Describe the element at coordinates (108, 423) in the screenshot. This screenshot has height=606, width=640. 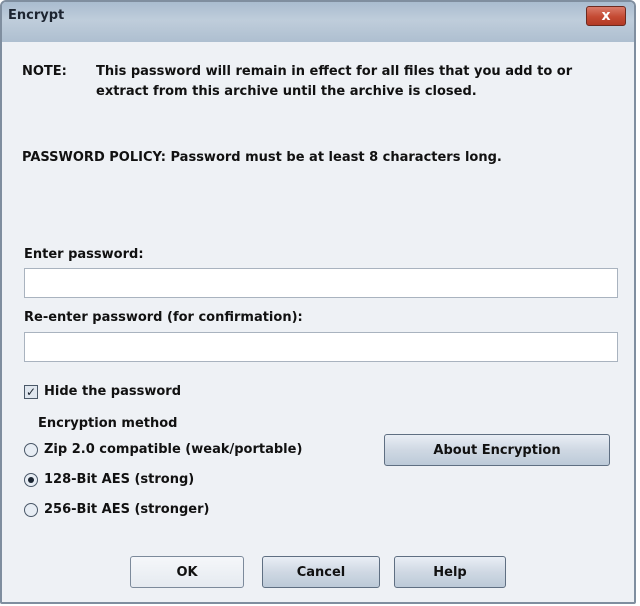
I see `encryption-method-title: Encryption method` at that location.